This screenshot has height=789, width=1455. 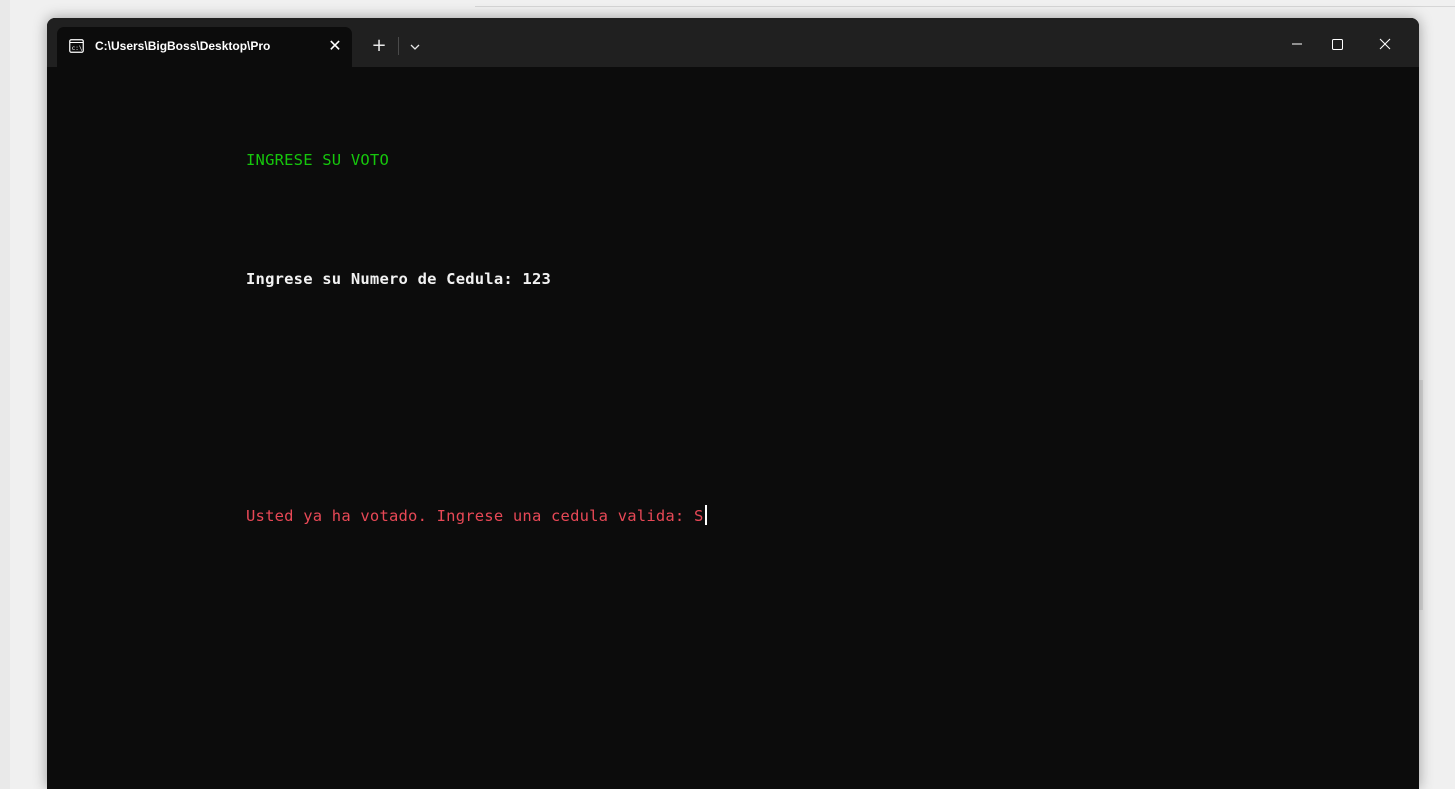 I want to click on background-window-edge-right, so click(x=1421, y=495).